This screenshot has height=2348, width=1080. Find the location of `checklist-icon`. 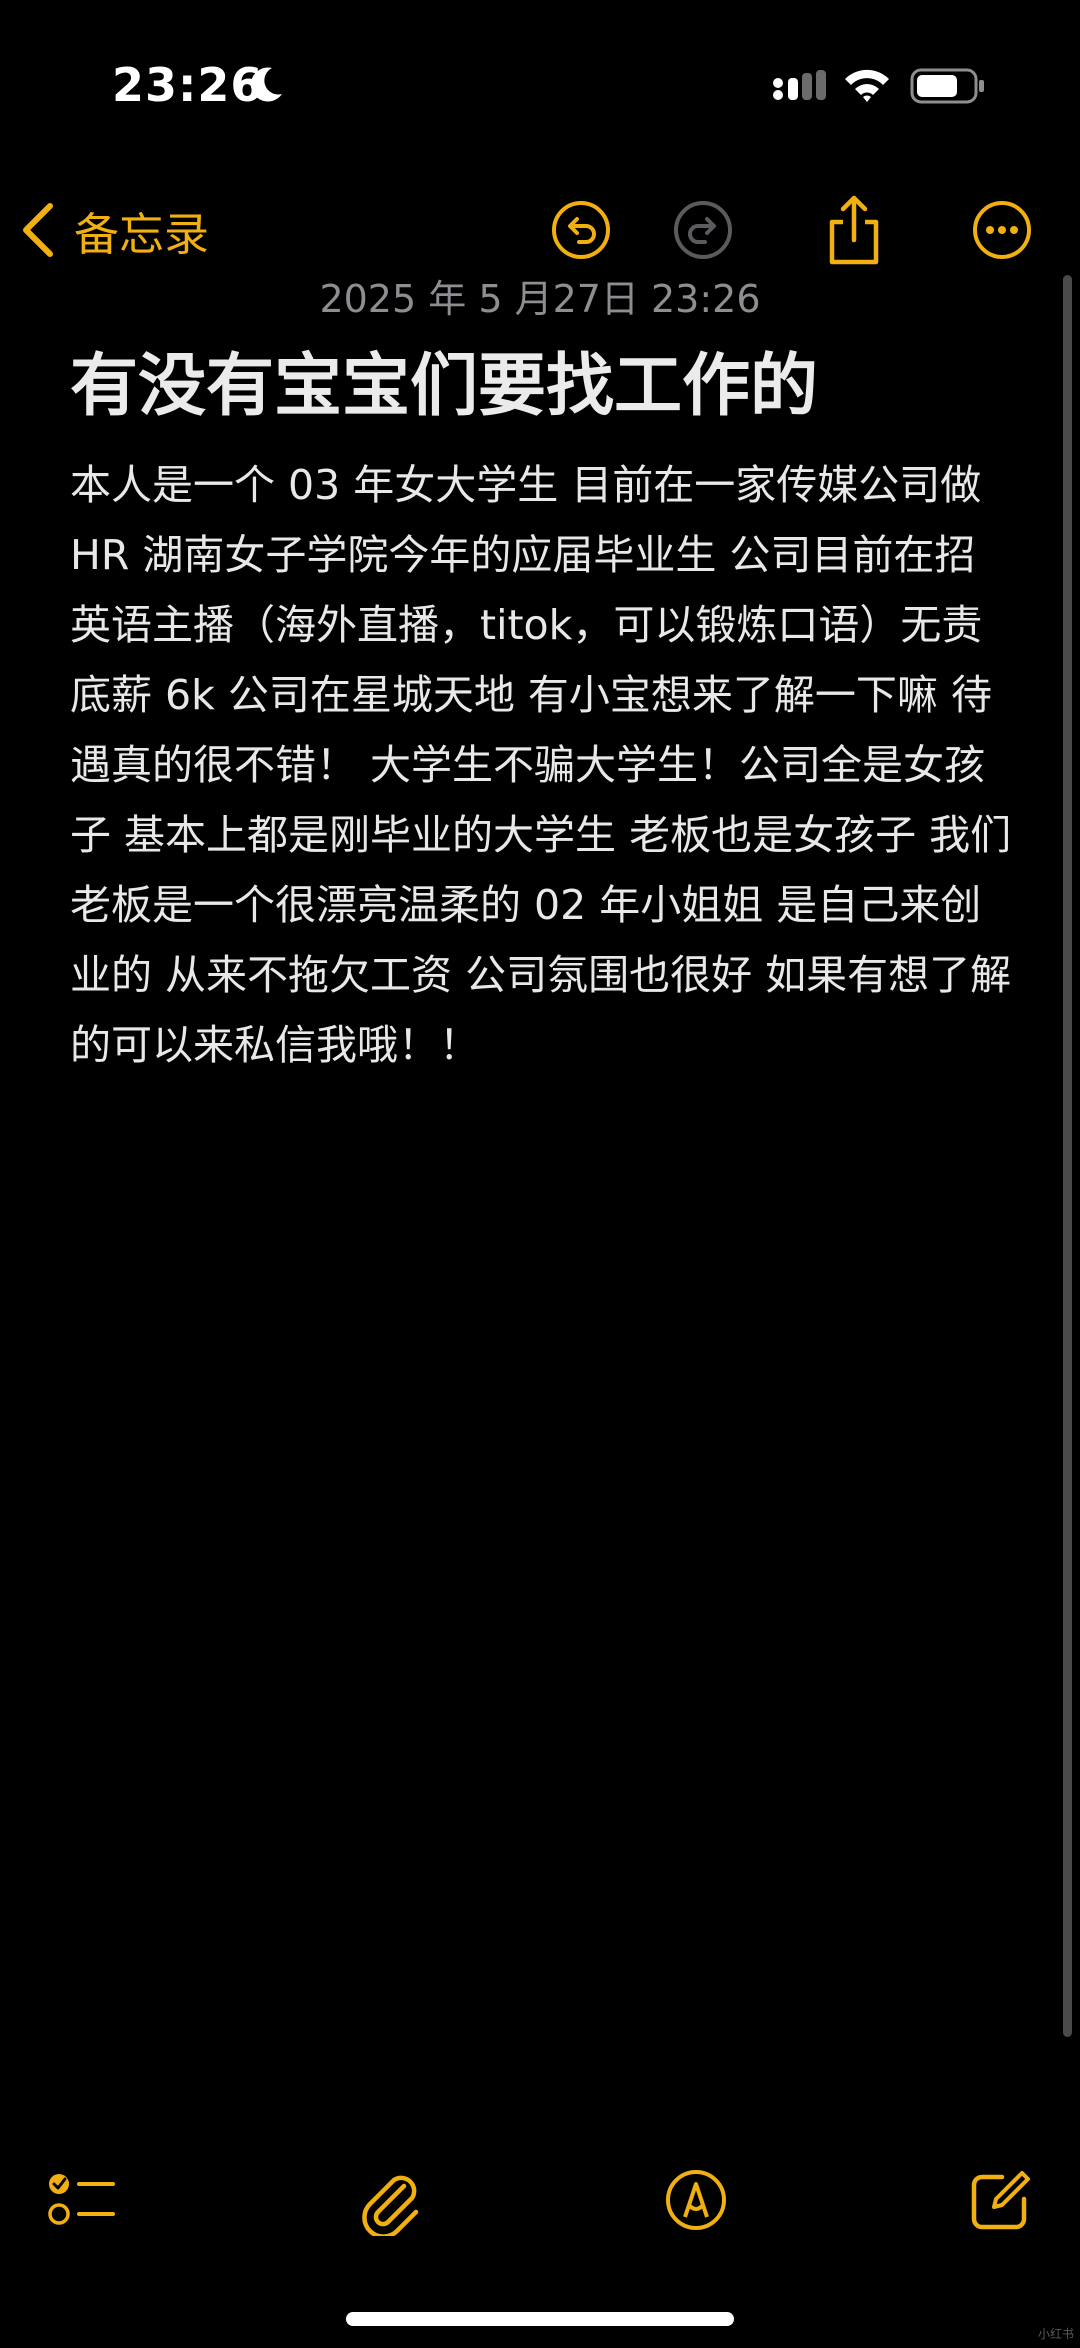

checklist-icon is located at coordinates (81, 2199).